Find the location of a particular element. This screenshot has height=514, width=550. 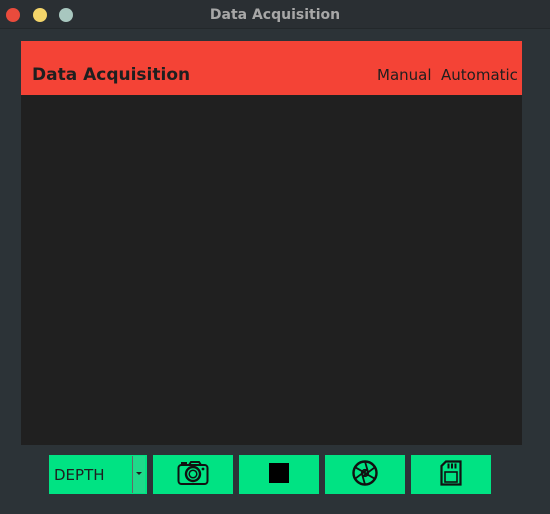

aperture-icon is located at coordinates (365, 474).